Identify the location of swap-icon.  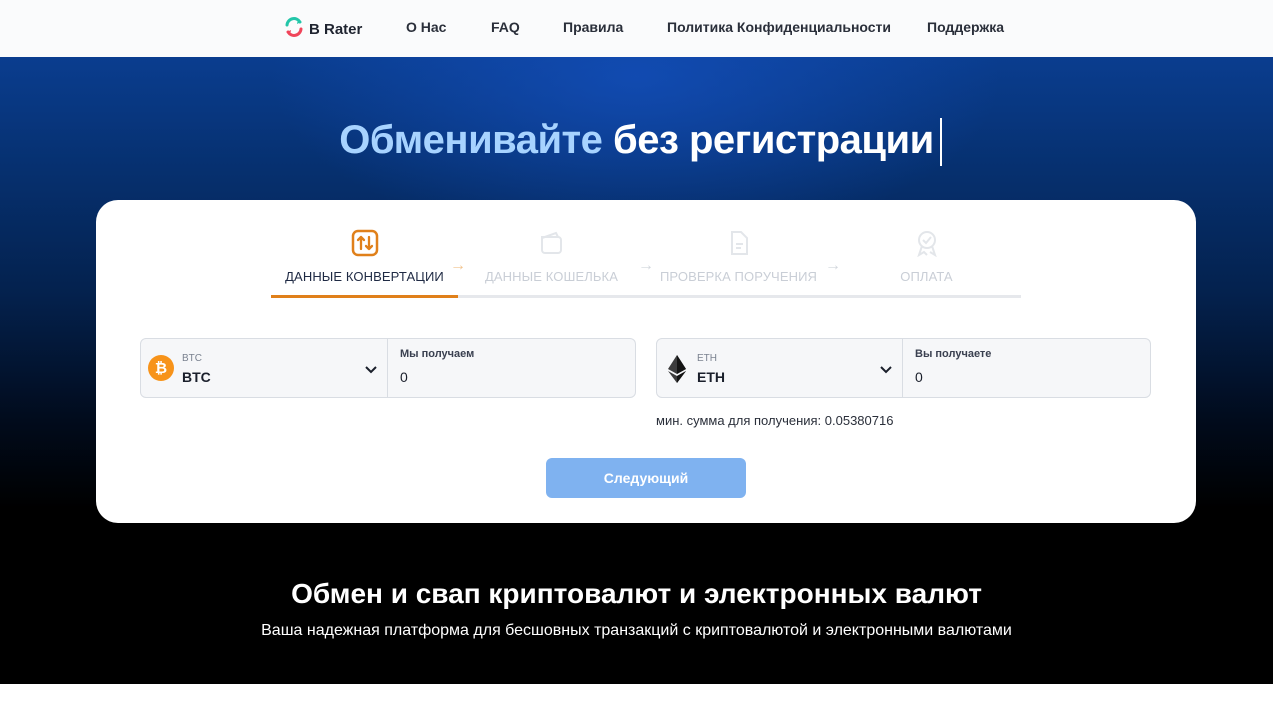
(365, 245).